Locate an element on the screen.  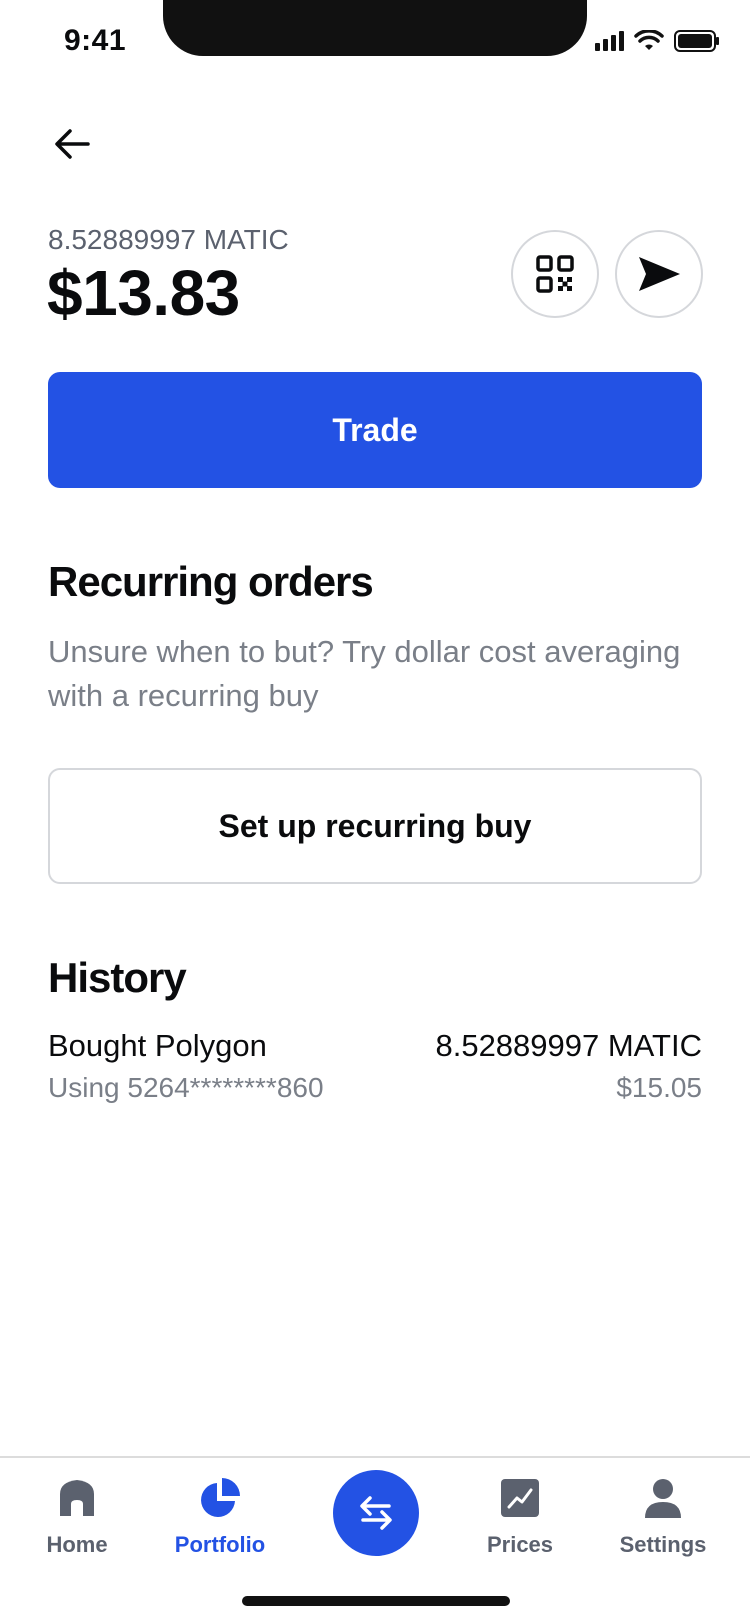
send-arrow-icon is located at coordinates (659, 274).